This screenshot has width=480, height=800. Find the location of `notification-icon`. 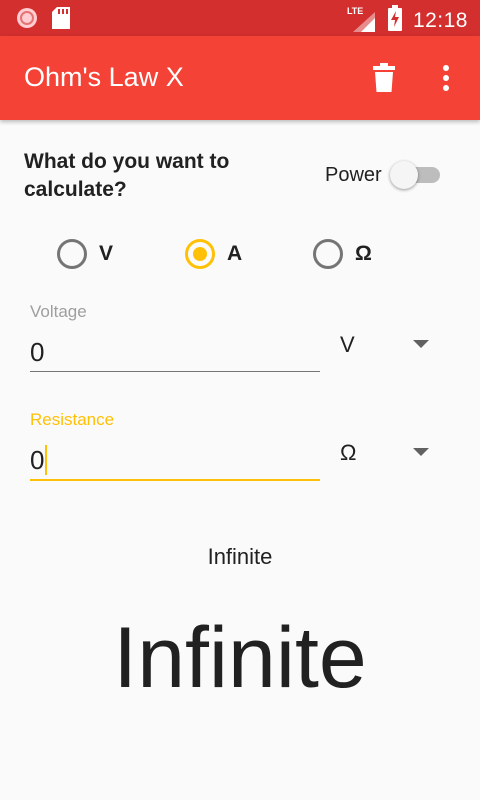

notification-icon is located at coordinates (27, 20).